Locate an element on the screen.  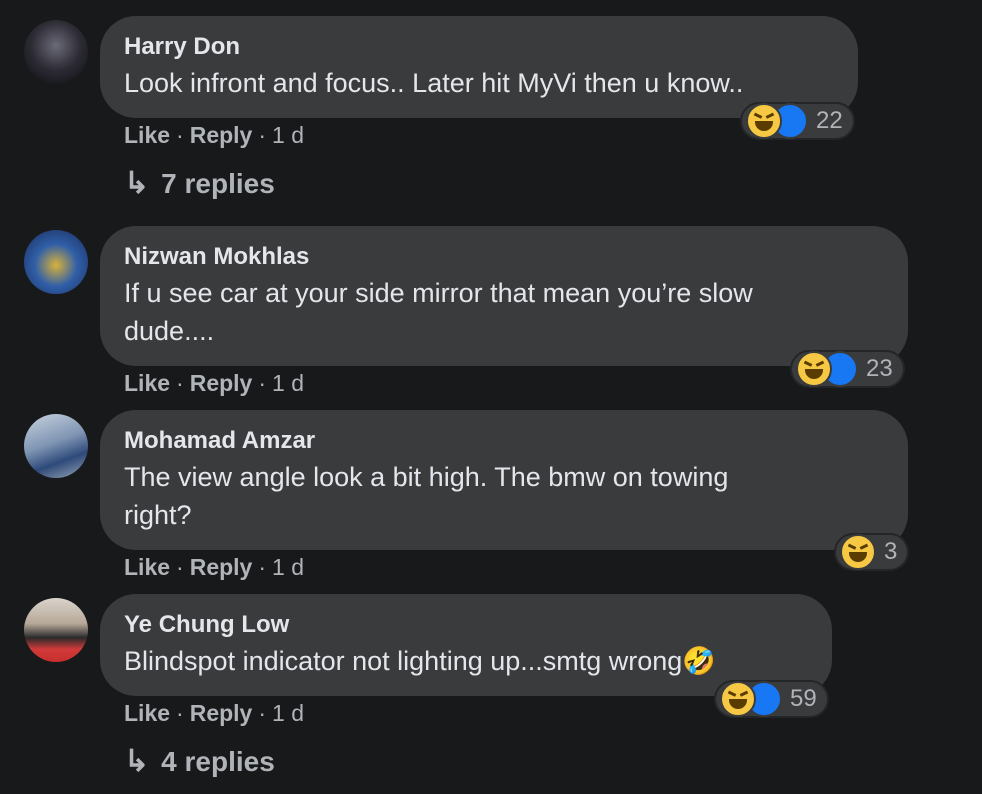
comment-author: Ye Chung Low is located at coordinates (466, 625).